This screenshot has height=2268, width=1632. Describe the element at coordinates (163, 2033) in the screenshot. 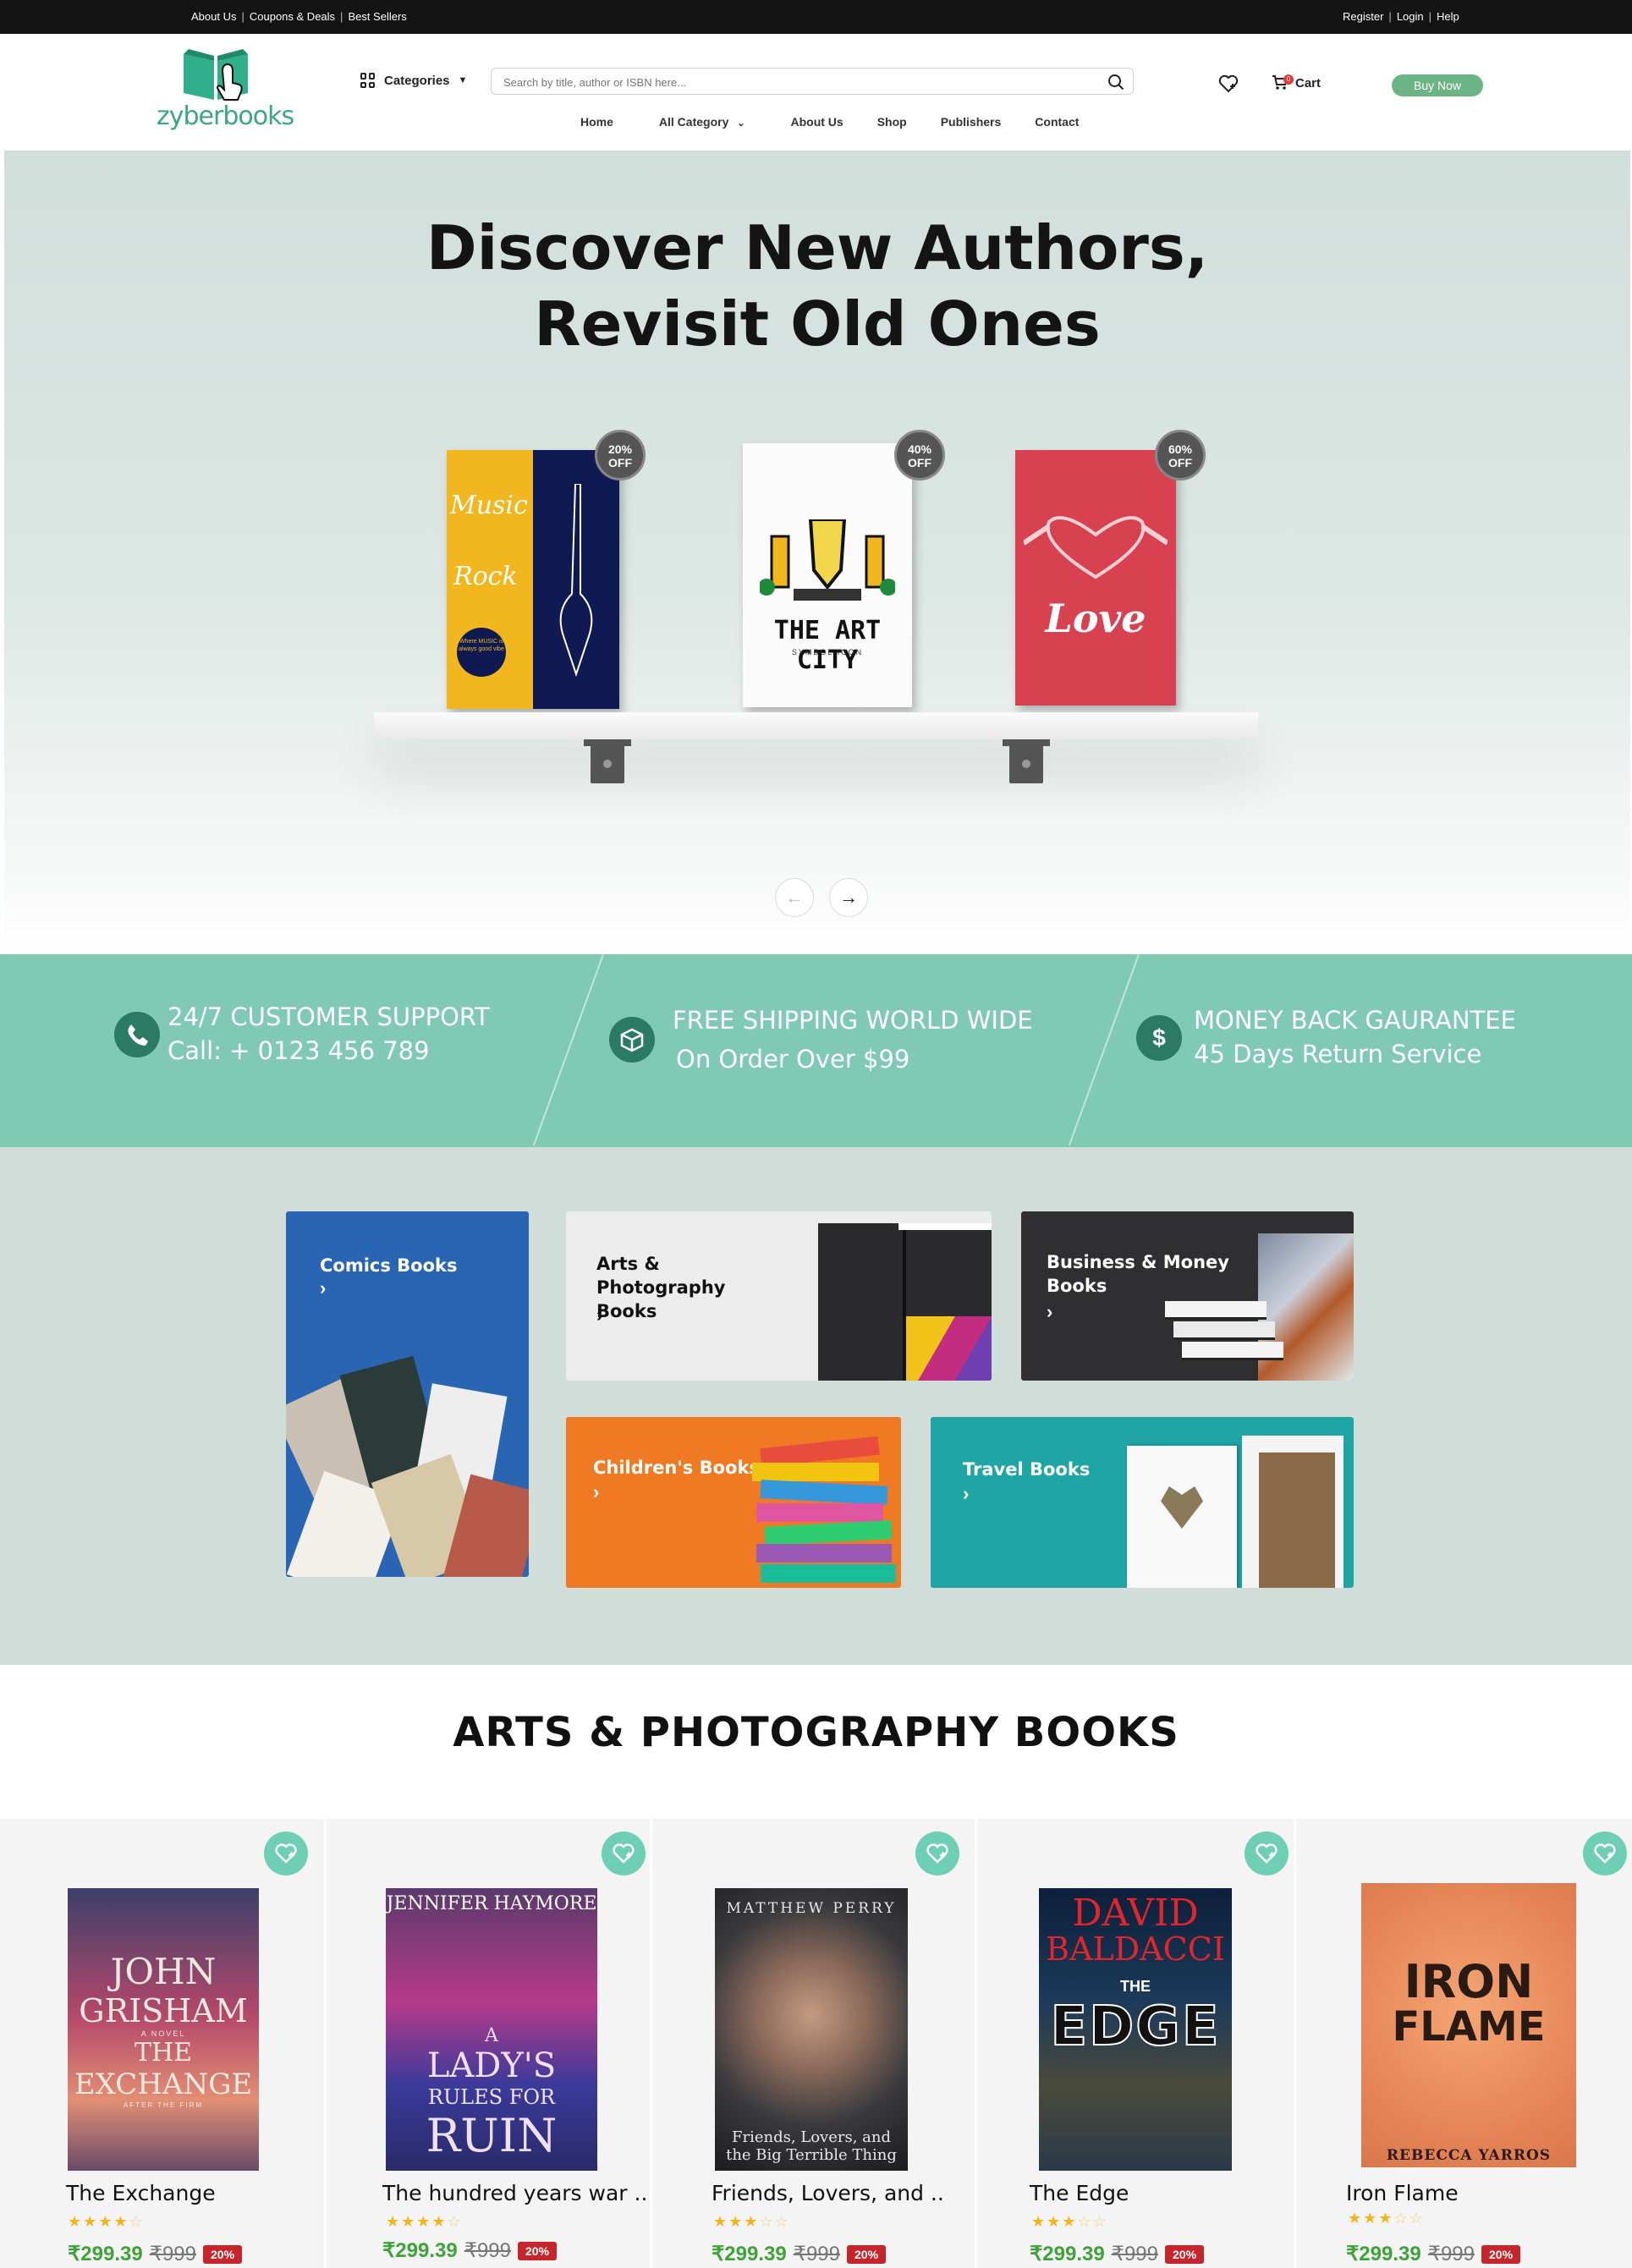

I see `cover-text: A NOVEL` at that location.